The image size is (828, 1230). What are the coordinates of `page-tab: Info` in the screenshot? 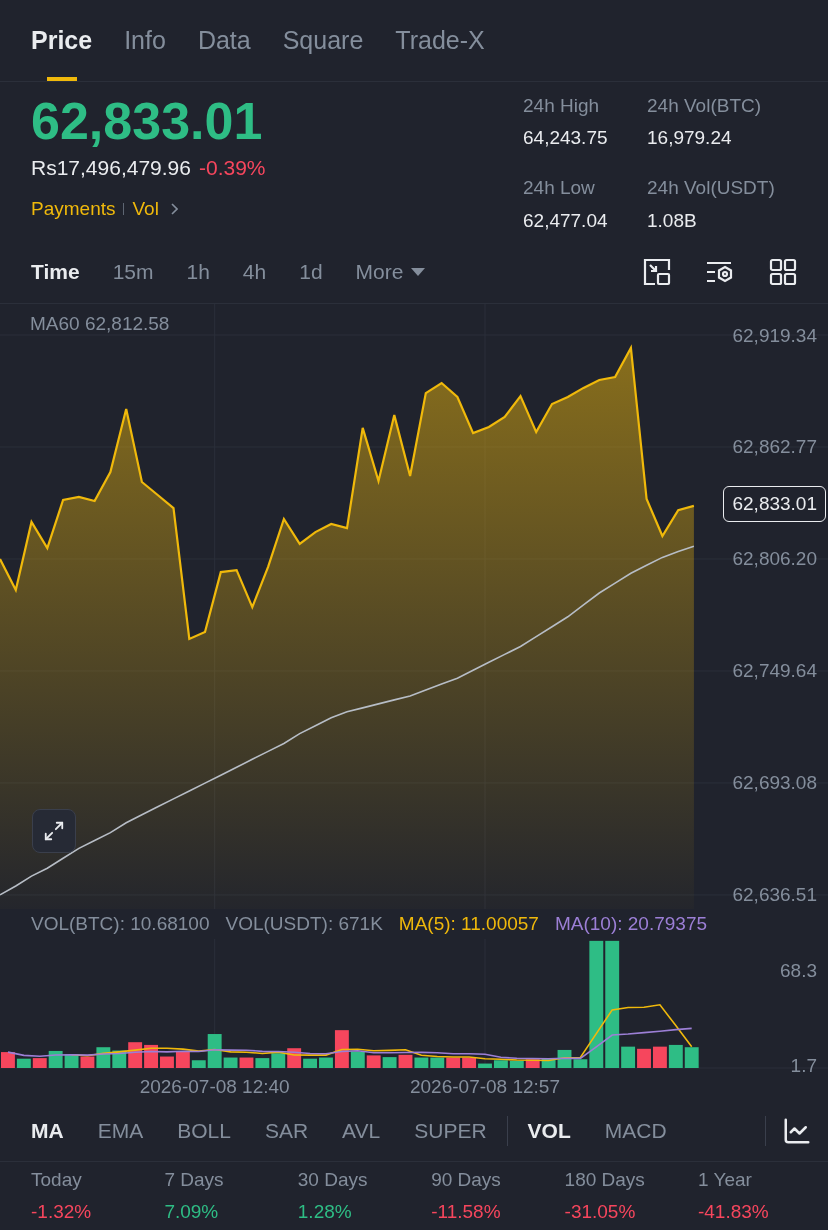 It's located at (145, 40).